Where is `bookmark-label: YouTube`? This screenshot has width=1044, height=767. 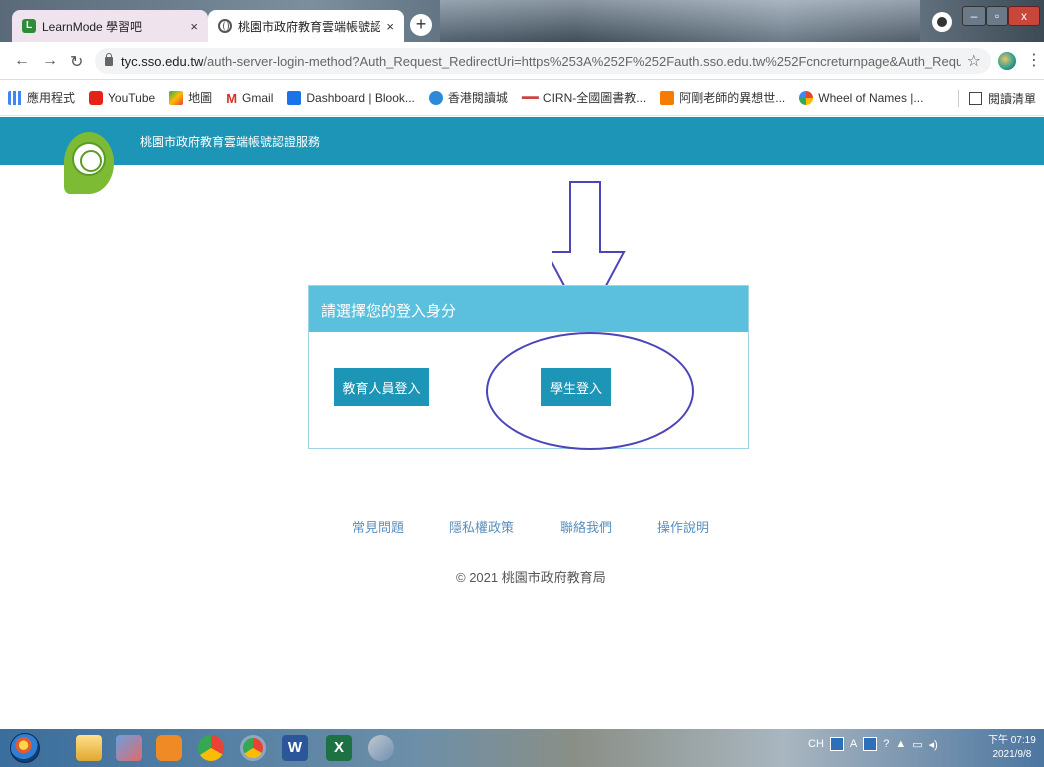
bookmark-label: YouTube is located at coordinates (132, 97).